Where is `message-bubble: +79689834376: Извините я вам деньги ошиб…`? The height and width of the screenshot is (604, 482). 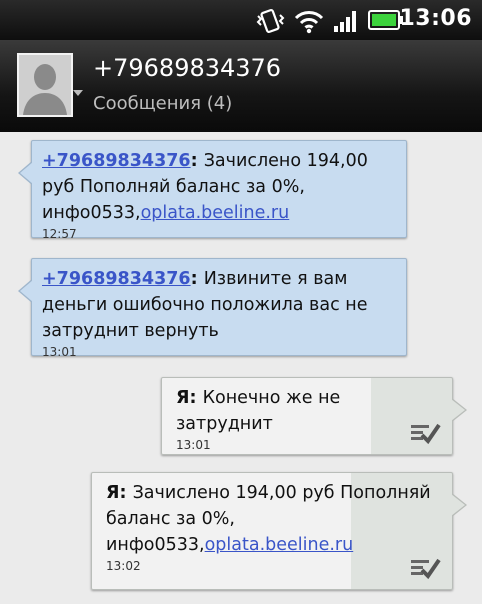 message-bubble: +79689834376: Извините я вам деньги ошиб… is located at coordinates (212, 308).